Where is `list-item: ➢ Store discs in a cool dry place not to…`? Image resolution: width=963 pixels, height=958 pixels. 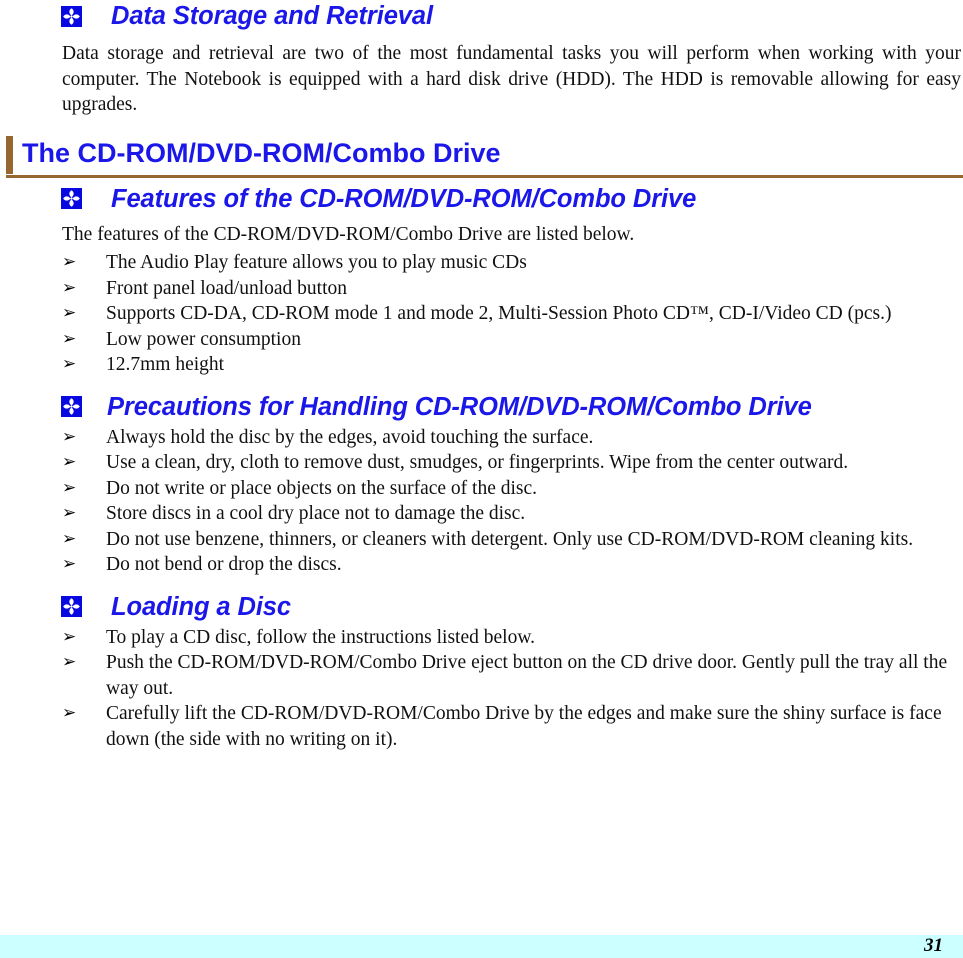
list-item: ➢ Store discs in a cool dry place not to… is located at coordinates (481, 514).